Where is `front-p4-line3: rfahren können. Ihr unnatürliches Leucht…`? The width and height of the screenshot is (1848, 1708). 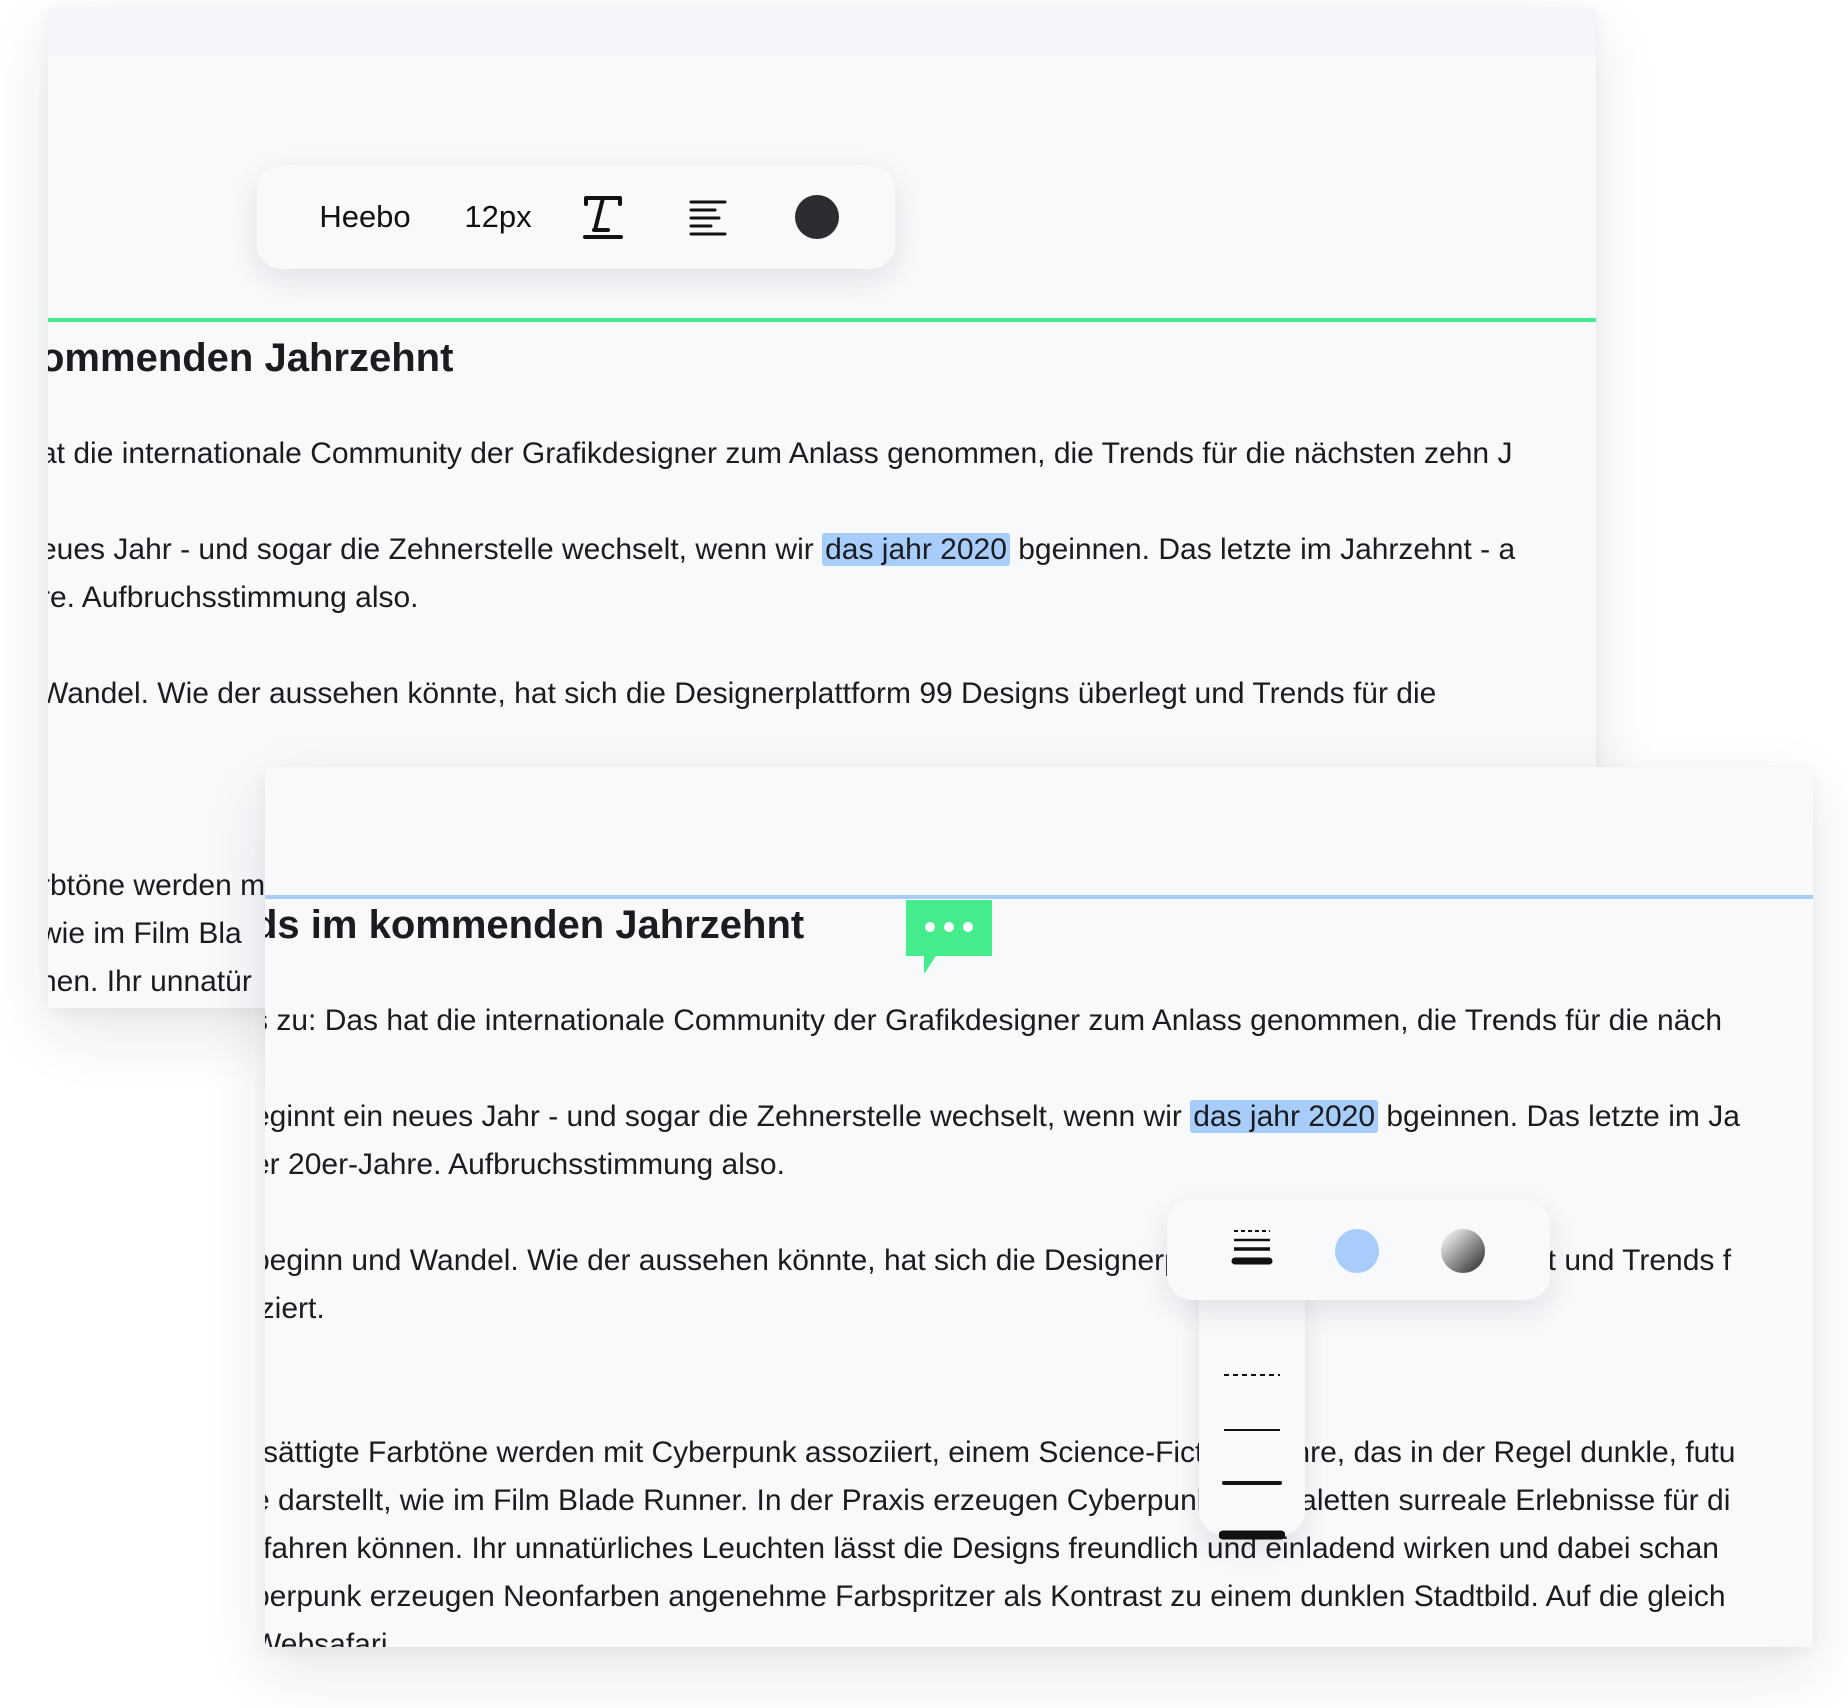 front-p4-line3: rfahren können. Ihr unnatürliches Leucht… is located at coordinates (992, 1548).